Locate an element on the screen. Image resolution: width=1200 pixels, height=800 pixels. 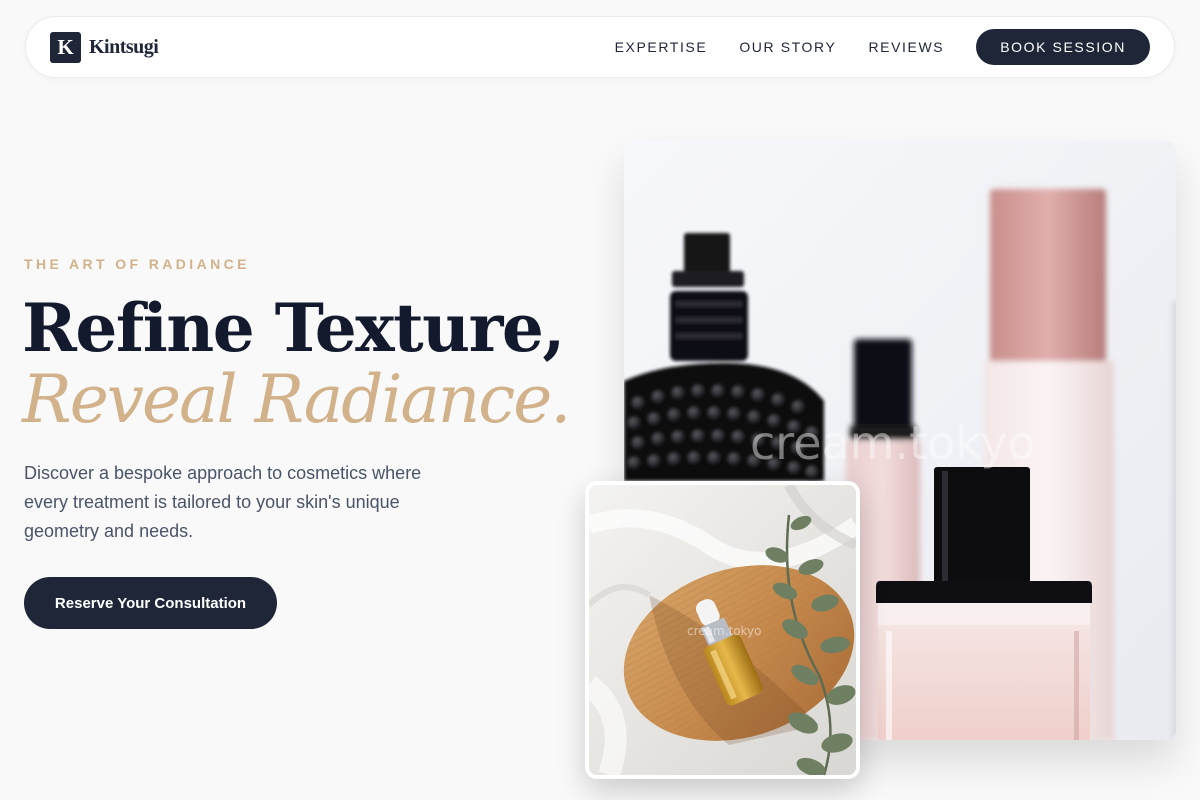
hero-headline: Refine Texture, is located at coordinates (293, 328).